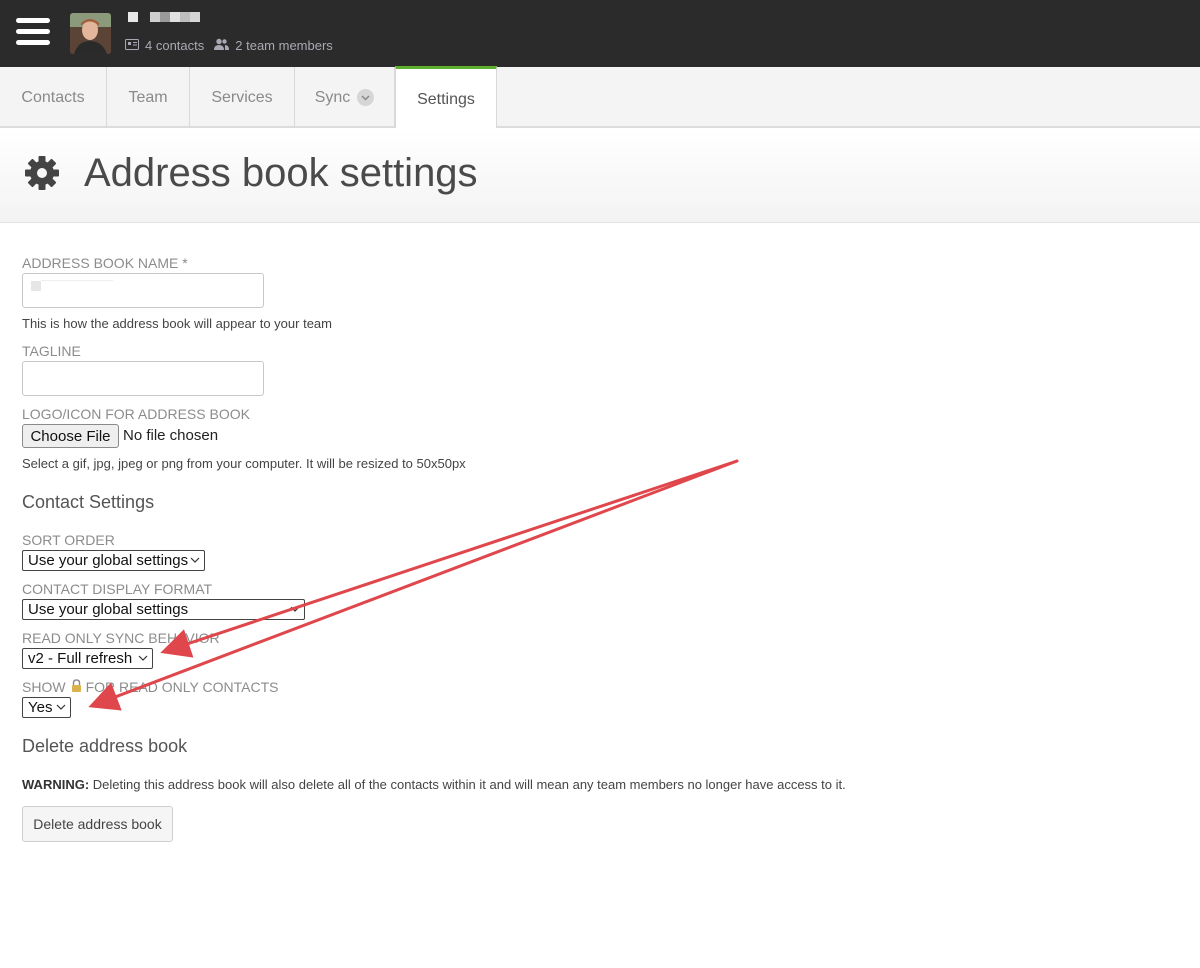 The width and height of the screenshot is (1200, 968). I want to click on show-lock-select: Yes, so click(46, 707).